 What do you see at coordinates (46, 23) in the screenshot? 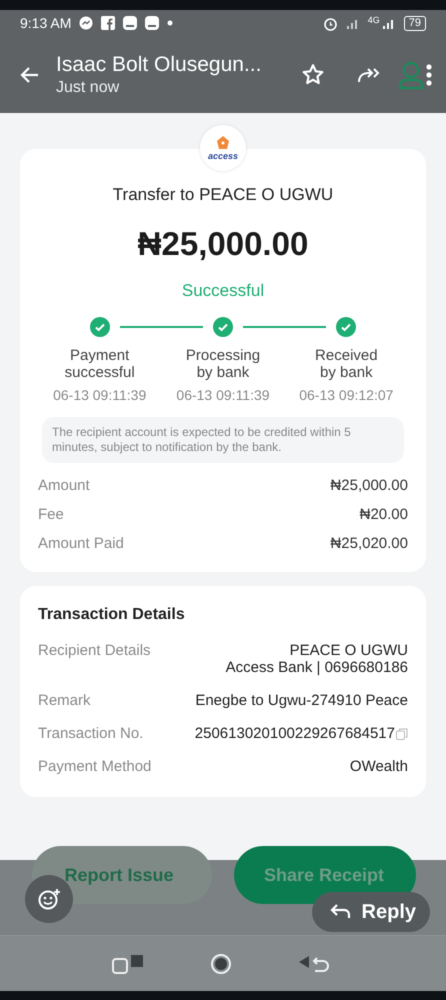
I see `status-time: 9:13 AM` at bounding box center [46, 23].